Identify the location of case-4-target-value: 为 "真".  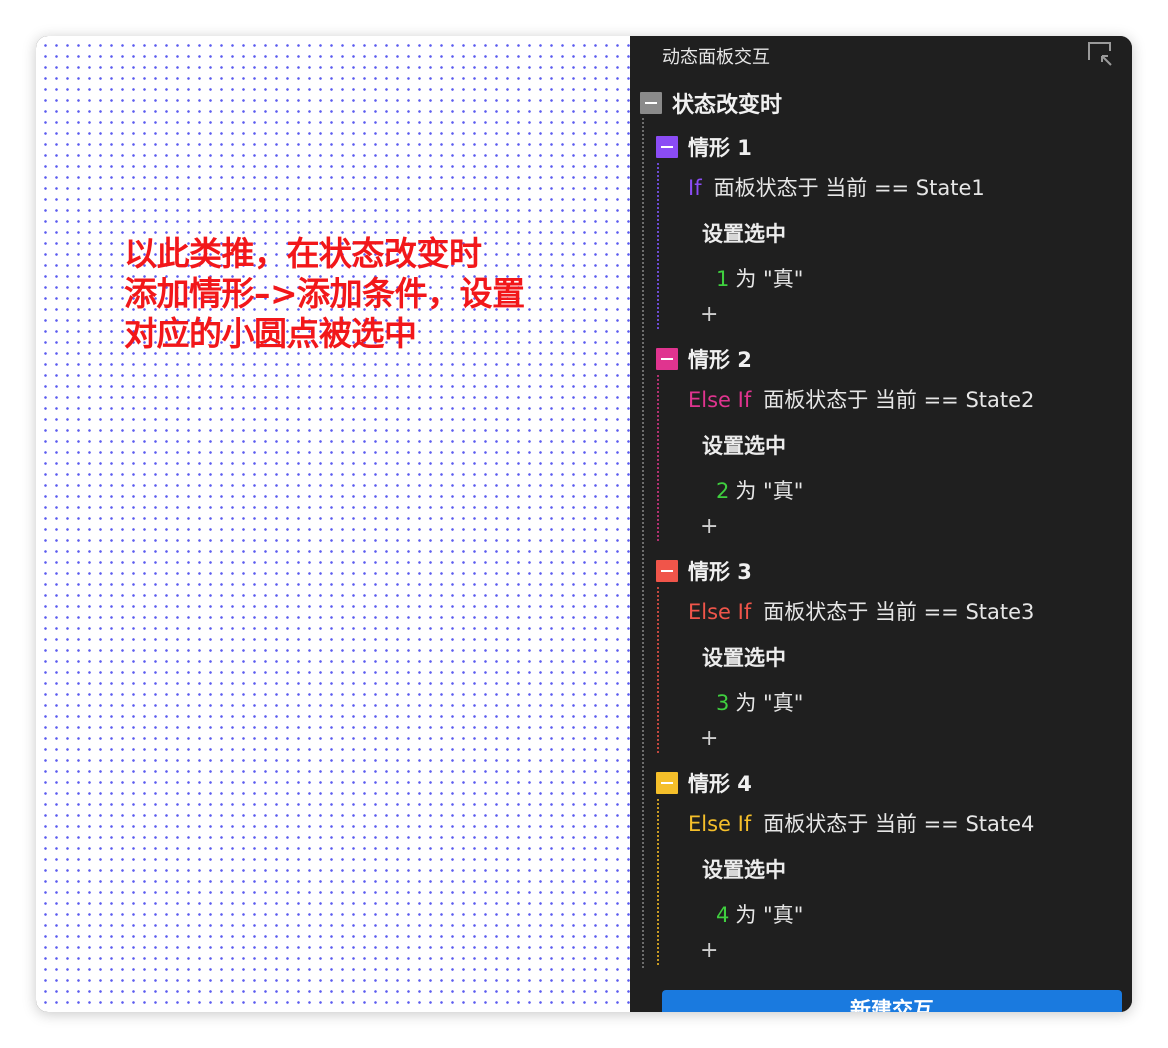
(769, 915).